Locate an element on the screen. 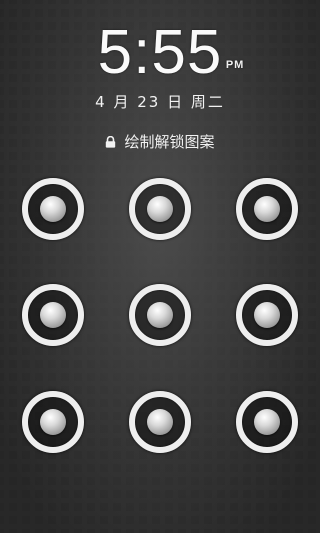 The image size is (320, 533). clock: 5:55 PM is located at coordinates (160, 53).